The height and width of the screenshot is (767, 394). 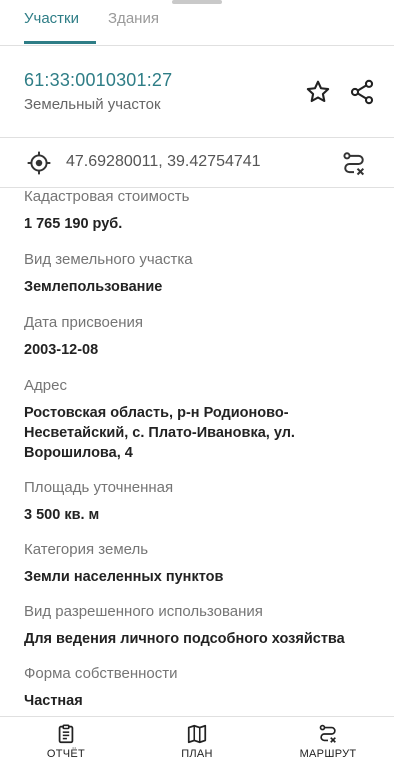 I want to click on share-icon, so click(x=362, y=92).